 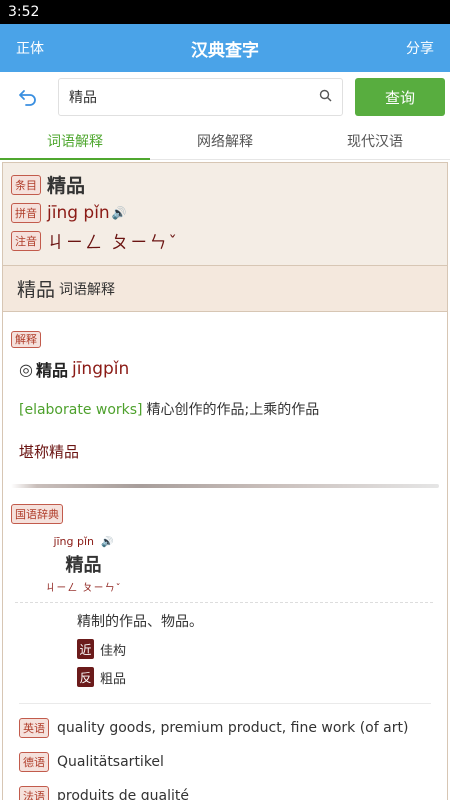 I want to click on guoyu-heading: jīng pǐn 🔊 精品 ㄐㄧㄥ ㄆㄧㄣˇ, so click(x=83, y=562).